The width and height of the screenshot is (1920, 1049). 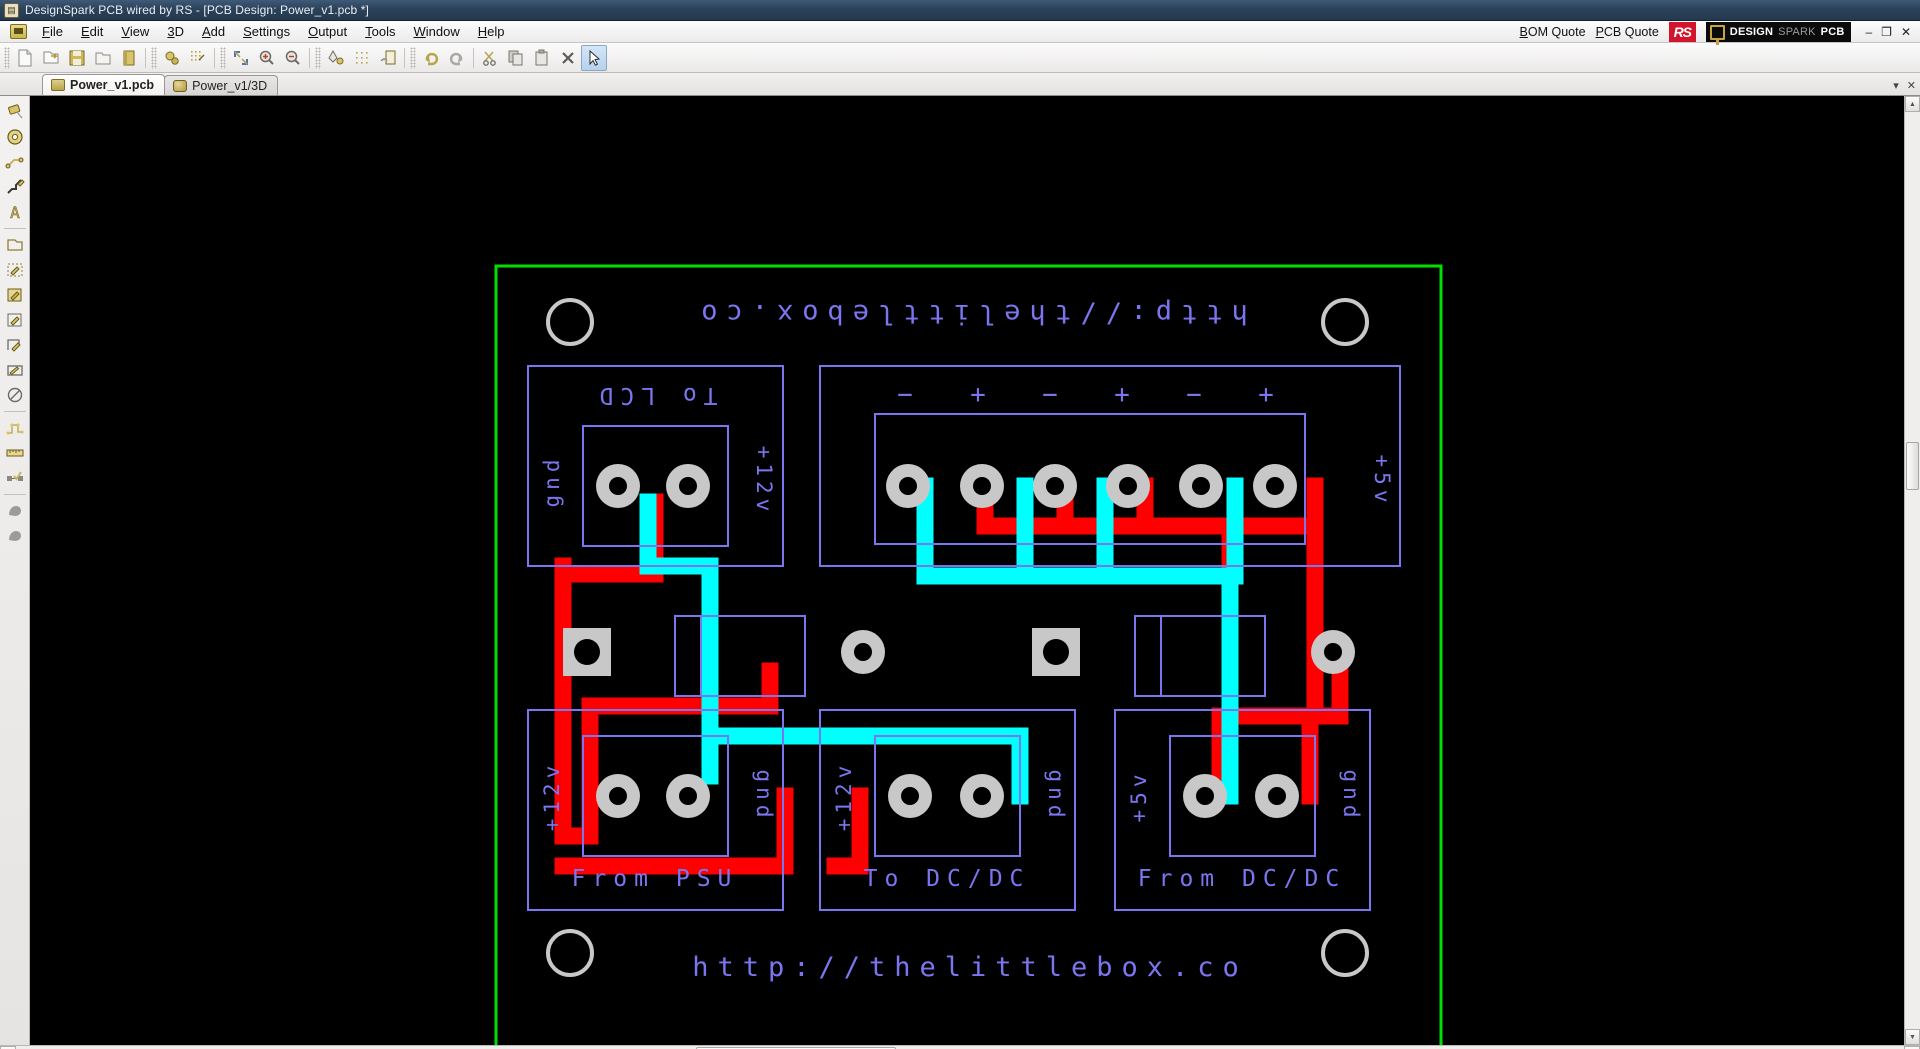 What do you see at coordinates (1904, 85) in the screenshot?
I see `tab-strip-controls: ▾ ✕` at bounding box center [1904, 85].